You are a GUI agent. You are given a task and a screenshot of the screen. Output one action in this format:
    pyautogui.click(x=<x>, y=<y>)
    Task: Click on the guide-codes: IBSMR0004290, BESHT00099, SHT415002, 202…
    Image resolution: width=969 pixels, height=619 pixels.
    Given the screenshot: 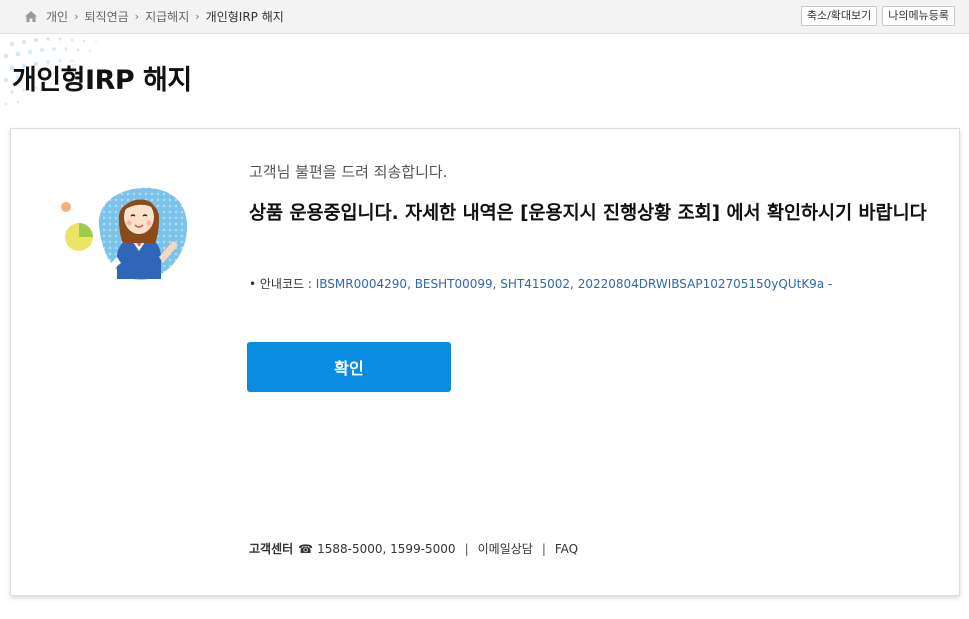 What is the action you would take?
    pyautogui.click(x=574, y=284)
    